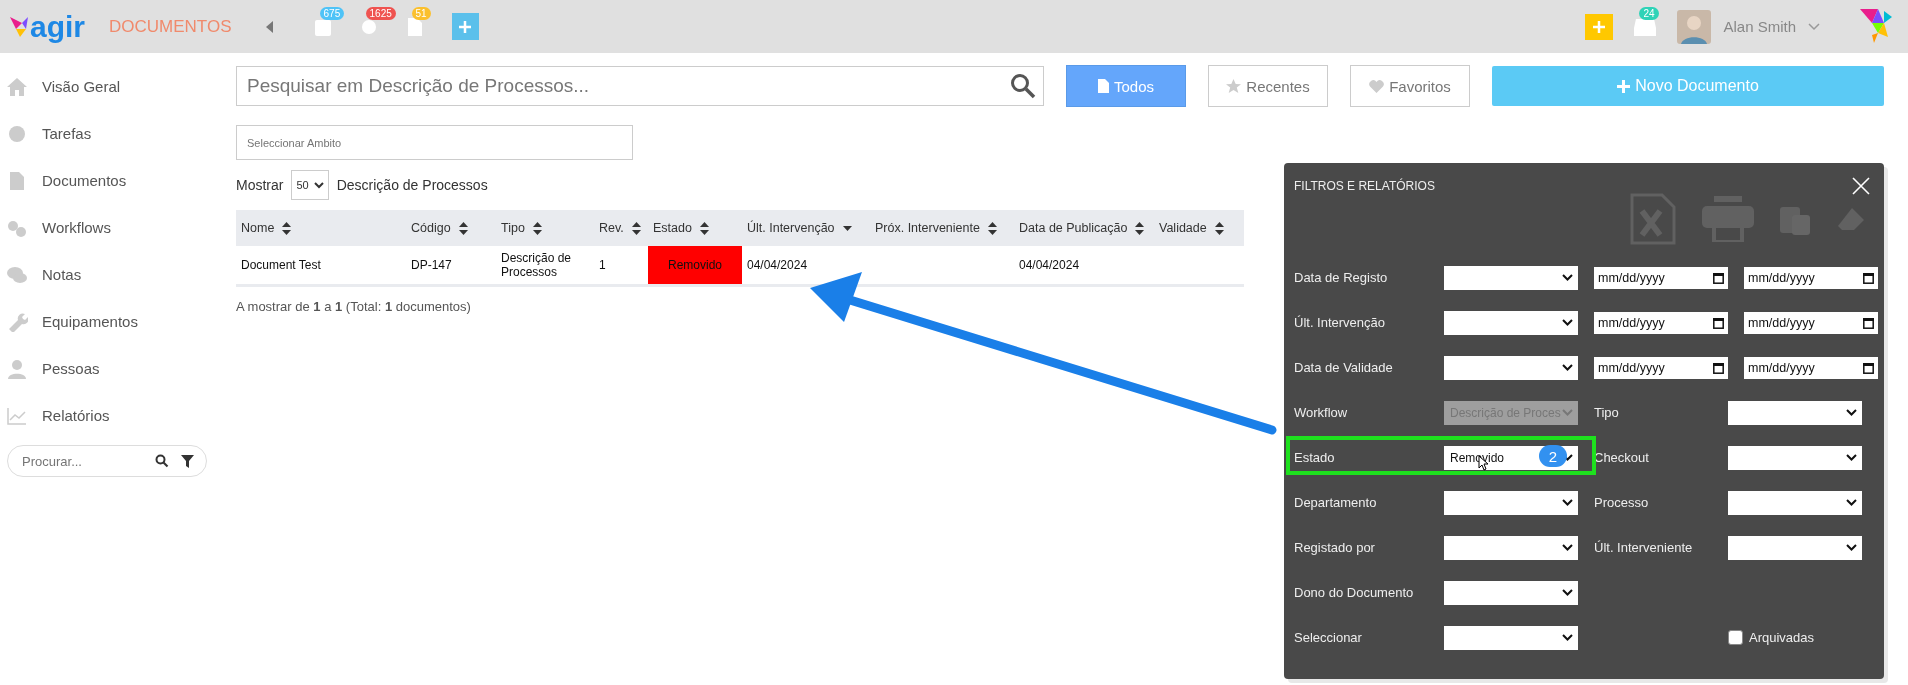 This screenshot has width=1908, height=685. I want to click on step-badge: 2, so click(1553, 456).